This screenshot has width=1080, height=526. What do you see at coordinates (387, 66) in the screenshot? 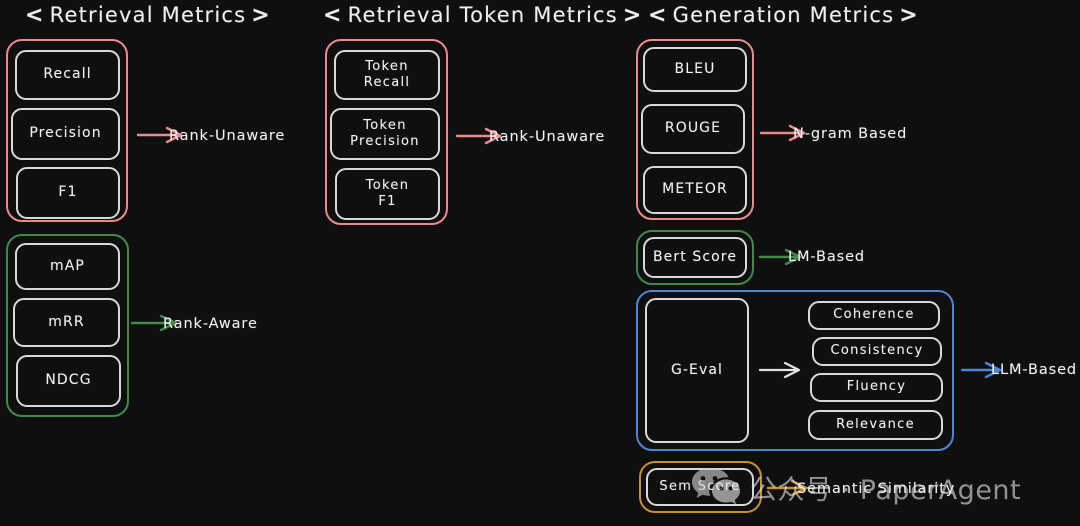
I see `metric-box-token-recall-line1: Token` at bounding box center [387, 66].